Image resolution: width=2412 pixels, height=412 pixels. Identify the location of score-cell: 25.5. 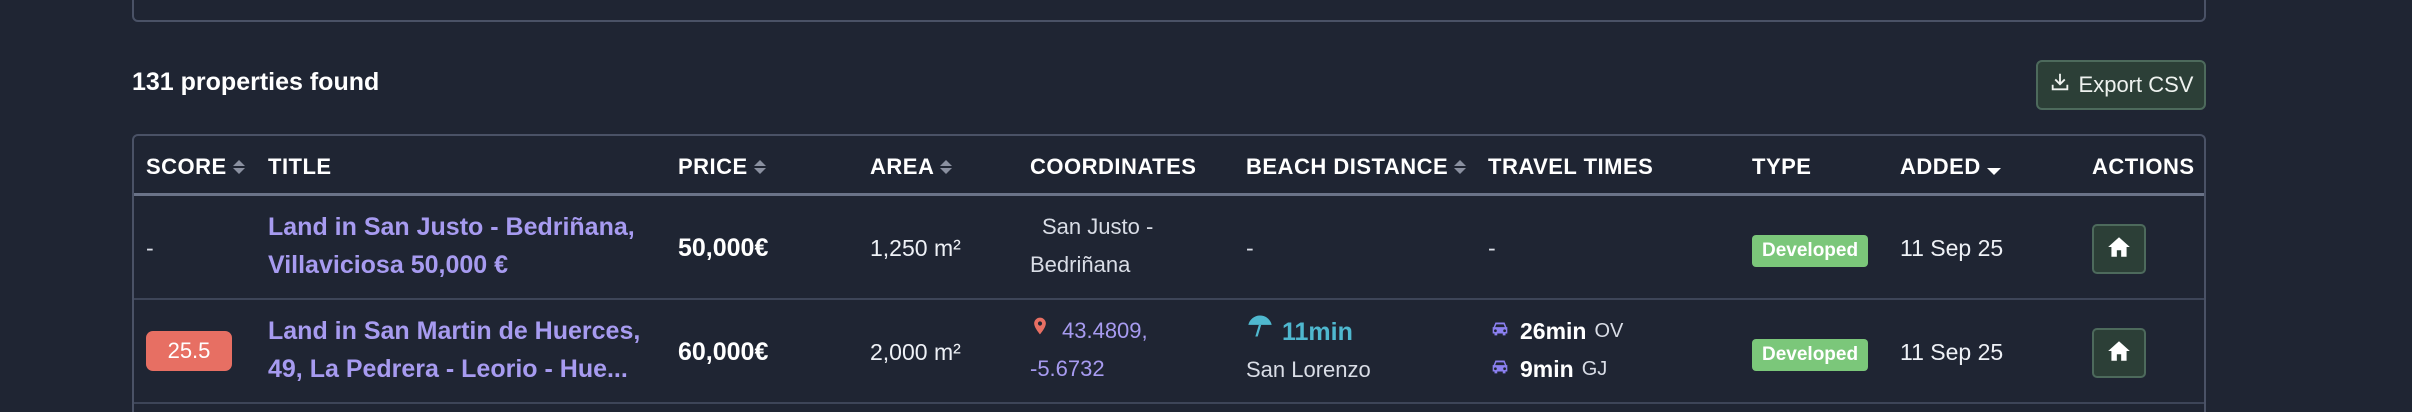
(189, 351).